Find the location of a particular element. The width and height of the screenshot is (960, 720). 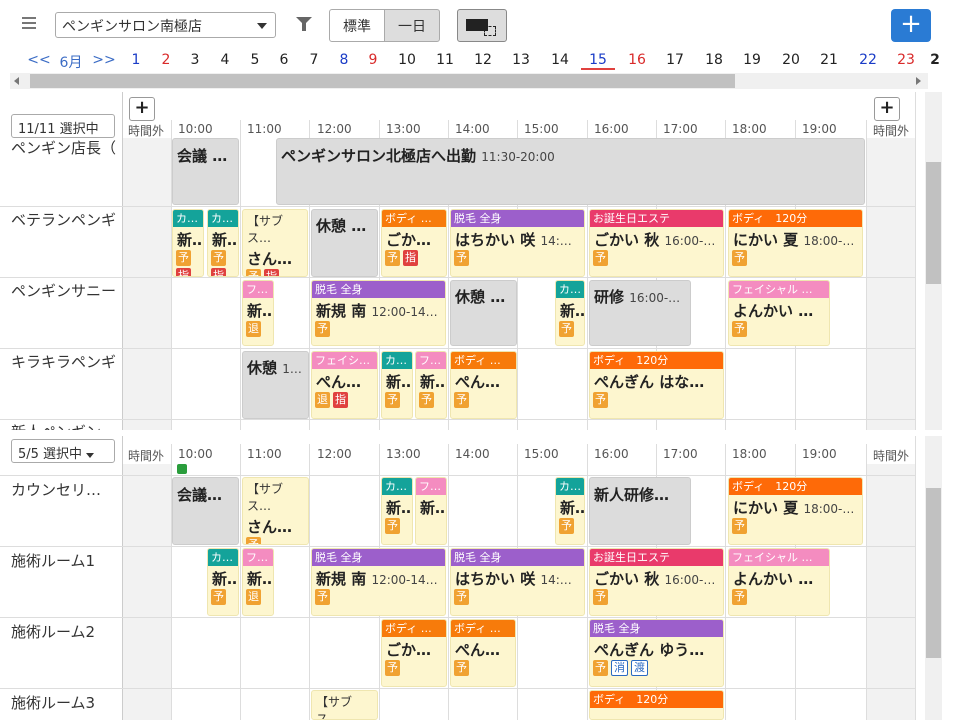

day-4: 4 is located at coordinates (225, 60).